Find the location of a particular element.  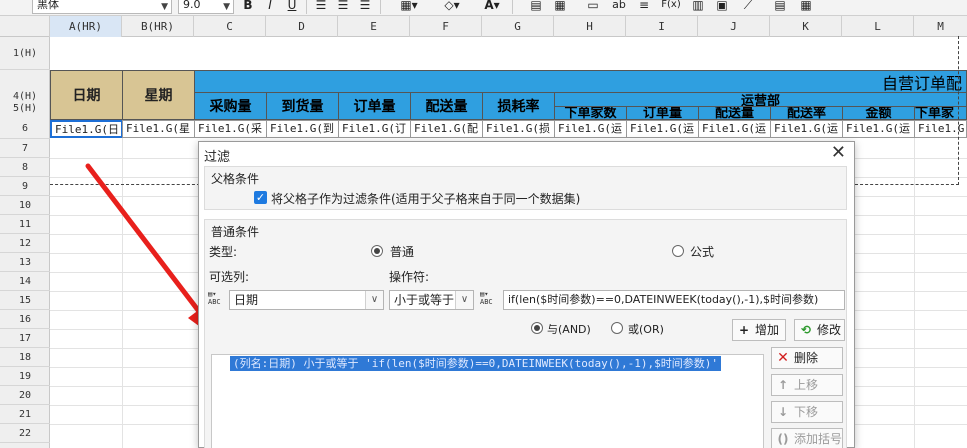

column-header: H is located at coordinates (590, 26).